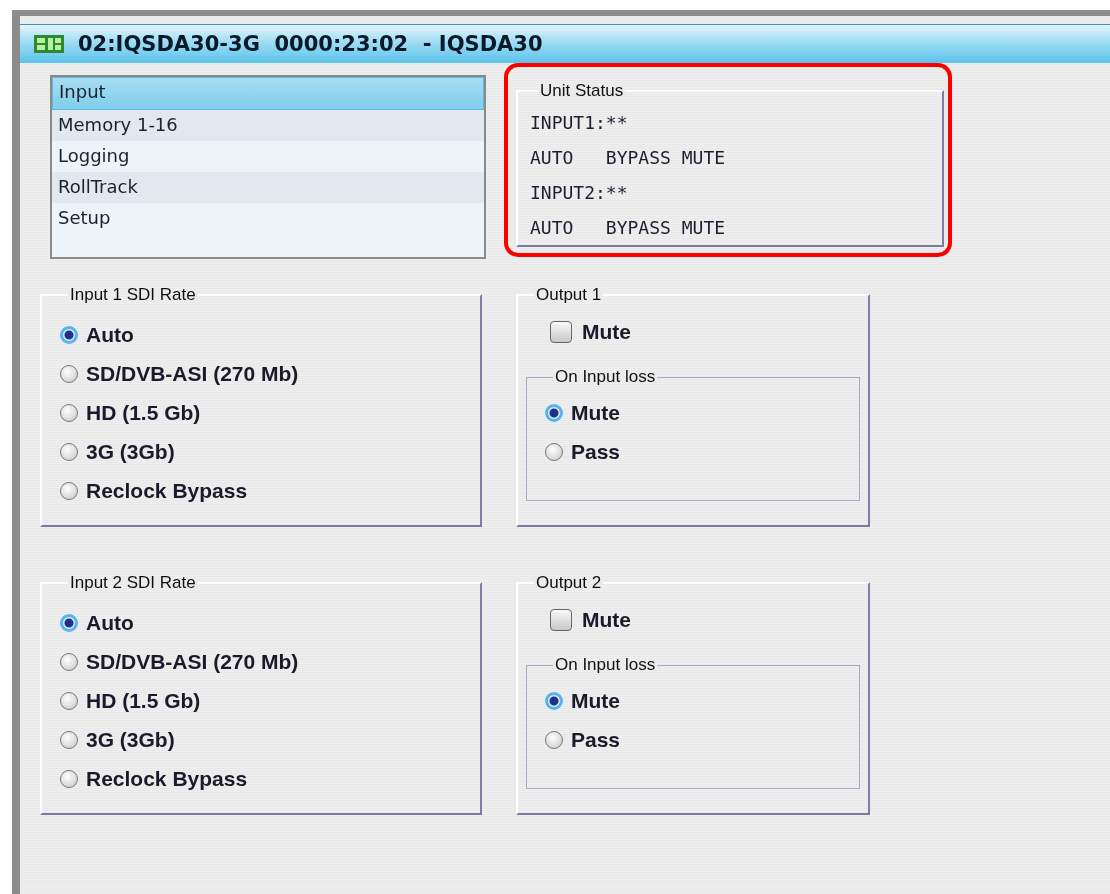  What do you see at coordinates (133, 583) in the screenshot?
I see `panel-title: Input 2 SDI Rate` at bounding box center [133, 583].